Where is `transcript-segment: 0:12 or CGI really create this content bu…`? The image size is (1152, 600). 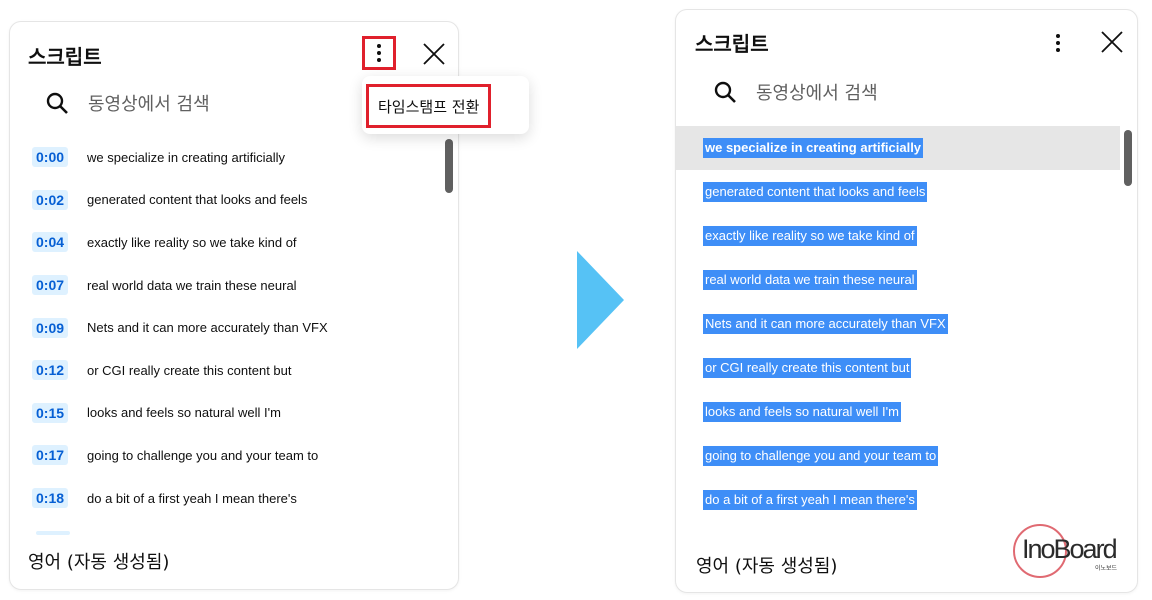
transcript-segment: 0:12 or CGI really create this content bu… is located at coordinates (239, 370).